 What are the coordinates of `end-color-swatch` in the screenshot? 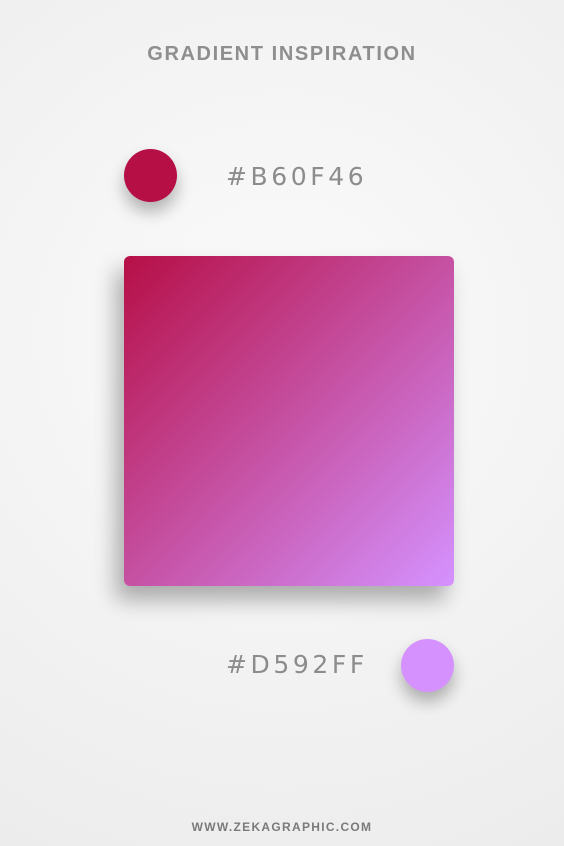 It's located at (427, 665).